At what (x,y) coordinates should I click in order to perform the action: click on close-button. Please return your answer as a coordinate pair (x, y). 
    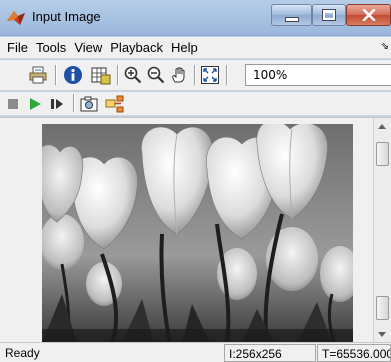
    Looking at the image, I should click on (368, 15).